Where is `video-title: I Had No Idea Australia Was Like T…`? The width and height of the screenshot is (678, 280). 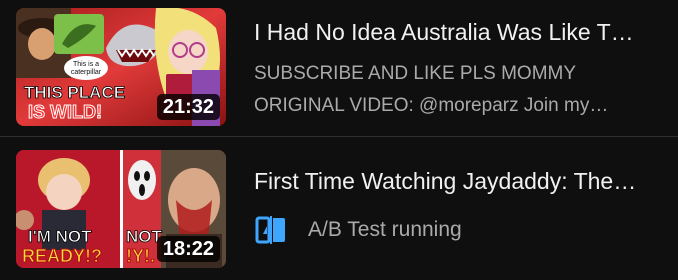
video-title: I Had No Idea Australia Was Like T… is located at coordinates (454, 32).